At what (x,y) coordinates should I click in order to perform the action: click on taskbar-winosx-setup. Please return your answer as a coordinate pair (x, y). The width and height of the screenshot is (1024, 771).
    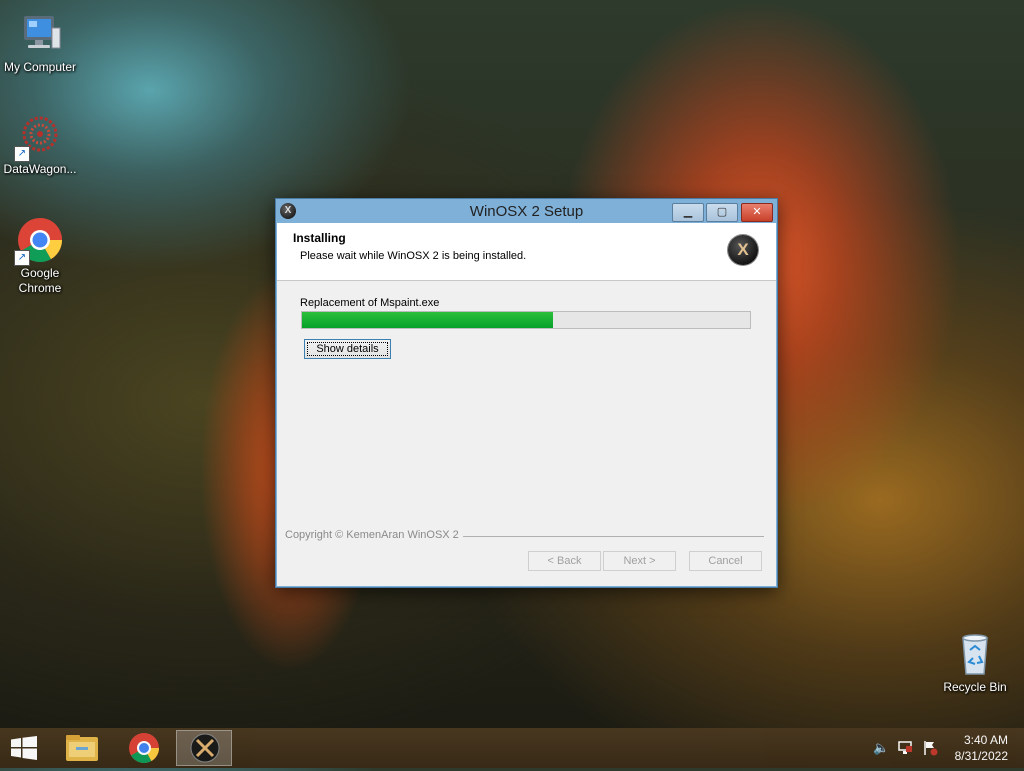
    Looking at the image, I should click on (204, 748).